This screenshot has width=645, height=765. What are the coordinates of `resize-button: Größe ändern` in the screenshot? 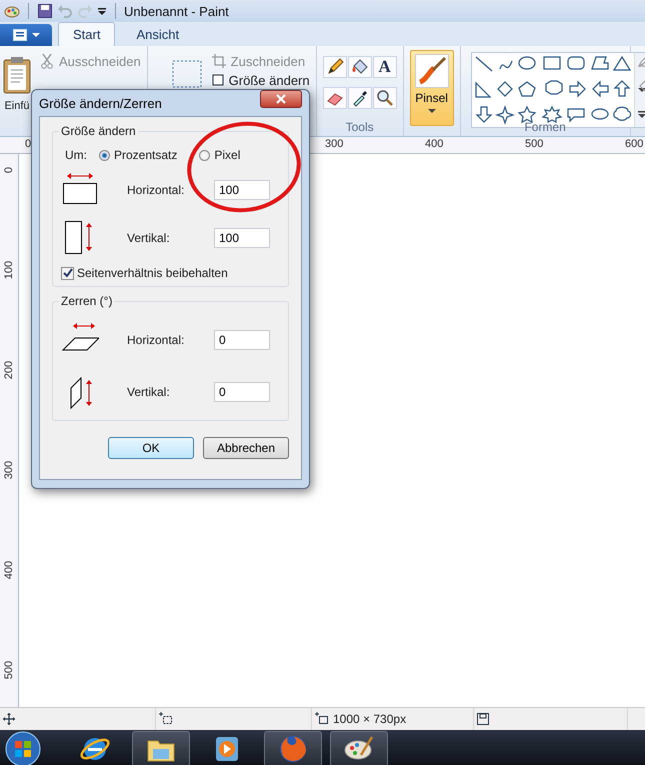 It's located at (261, 80).